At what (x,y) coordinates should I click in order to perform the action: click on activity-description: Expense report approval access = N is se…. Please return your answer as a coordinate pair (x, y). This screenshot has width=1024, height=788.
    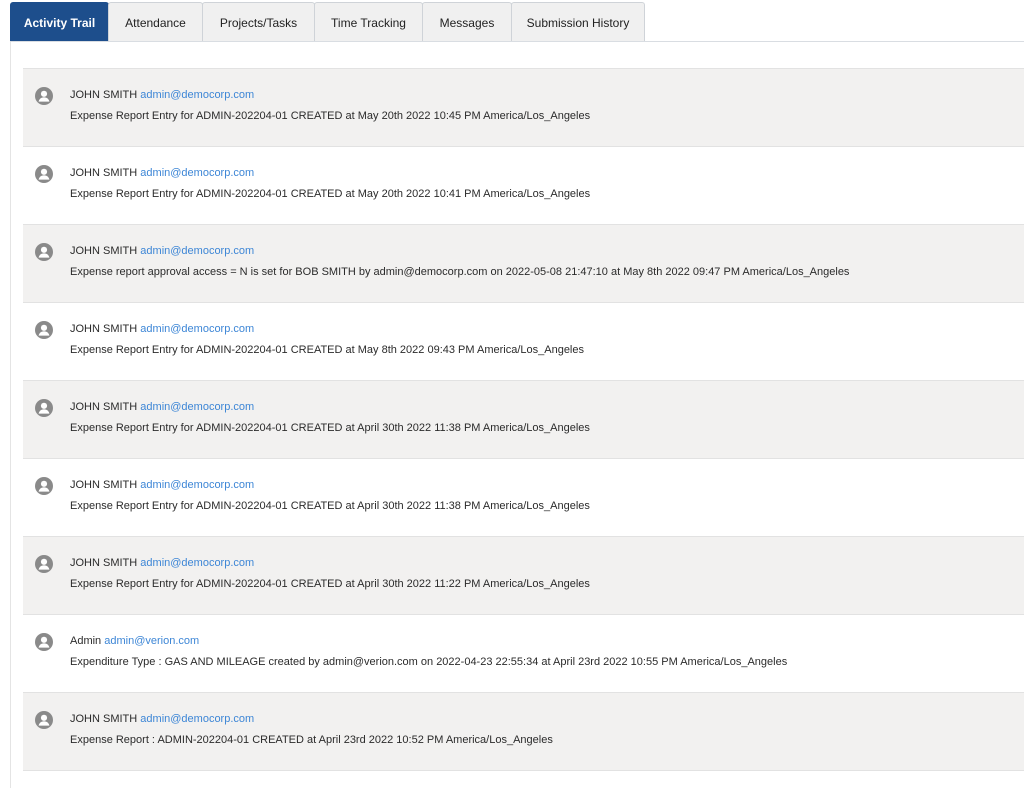
    Looking at the image, I should click on (460, 272).